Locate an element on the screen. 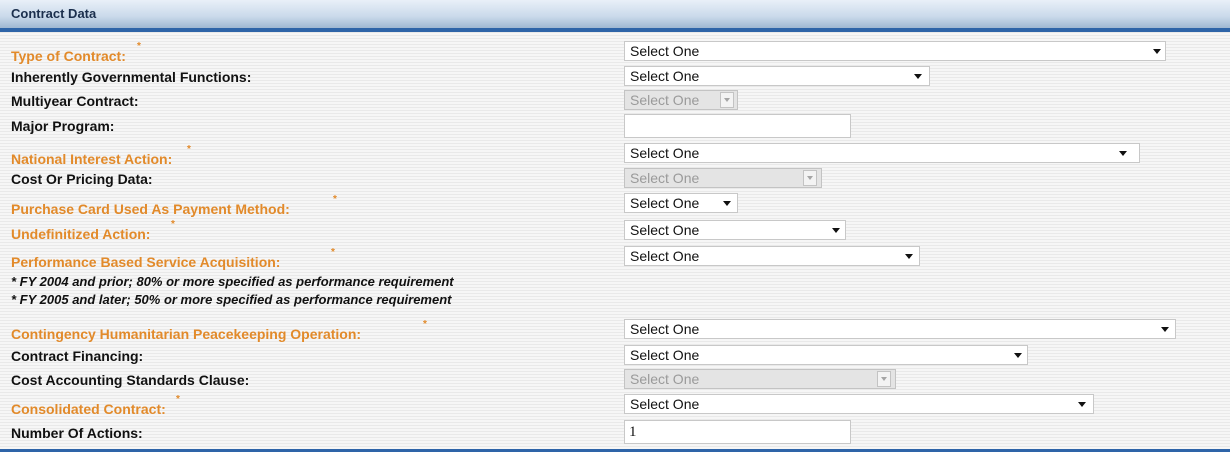 This screenshot has height=452, width=1230. purchase-card-label: Purchase Card Used As Payment Method: * is located at coordinates (174, 205).